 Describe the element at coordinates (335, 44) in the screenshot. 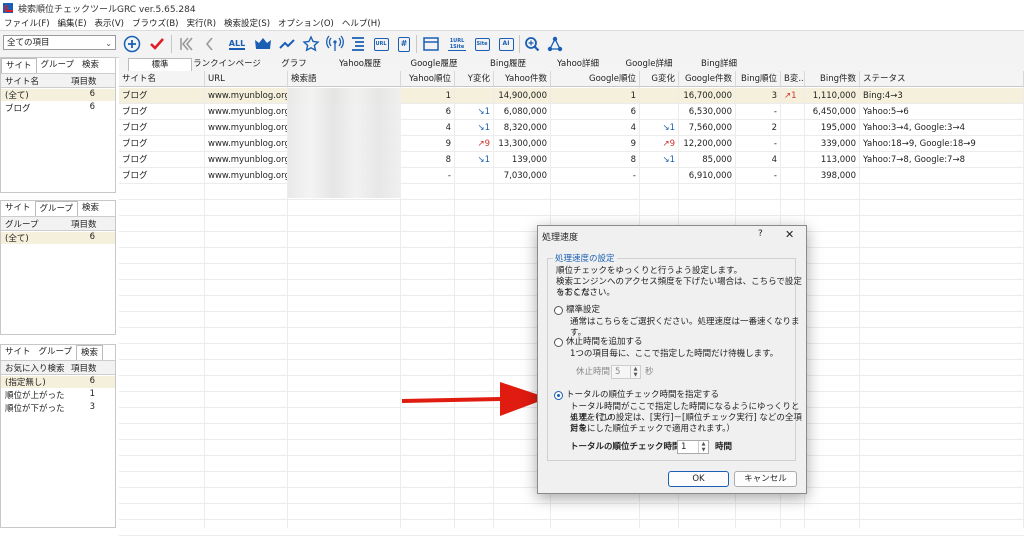

I see `antenna-icon` at that location.